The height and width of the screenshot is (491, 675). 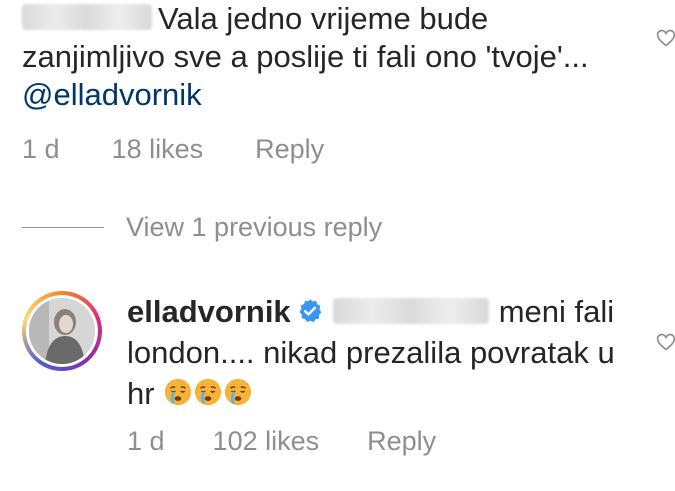 I want to click on reply-comment-meta: 1 d 102 likes Reply, so click(x=387, y=441).